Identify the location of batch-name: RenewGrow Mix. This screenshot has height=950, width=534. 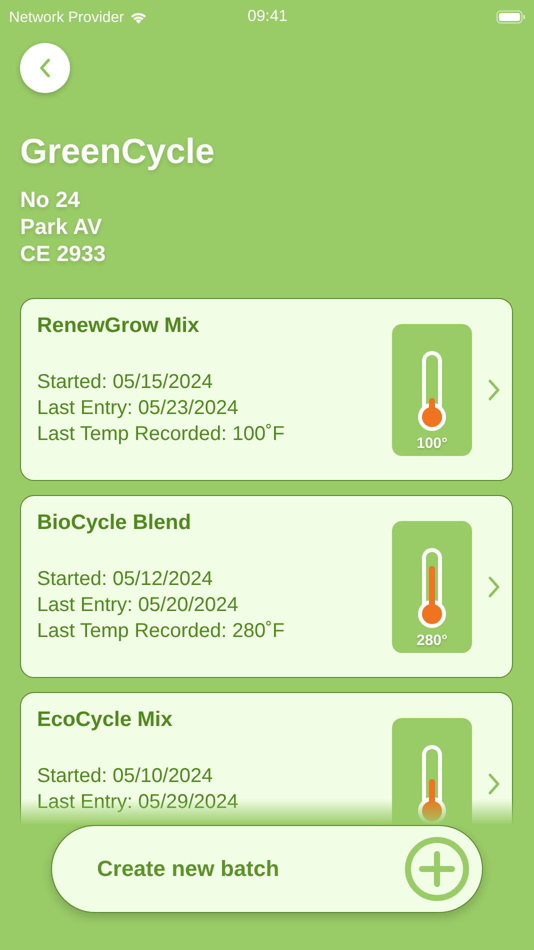
(118, 326).